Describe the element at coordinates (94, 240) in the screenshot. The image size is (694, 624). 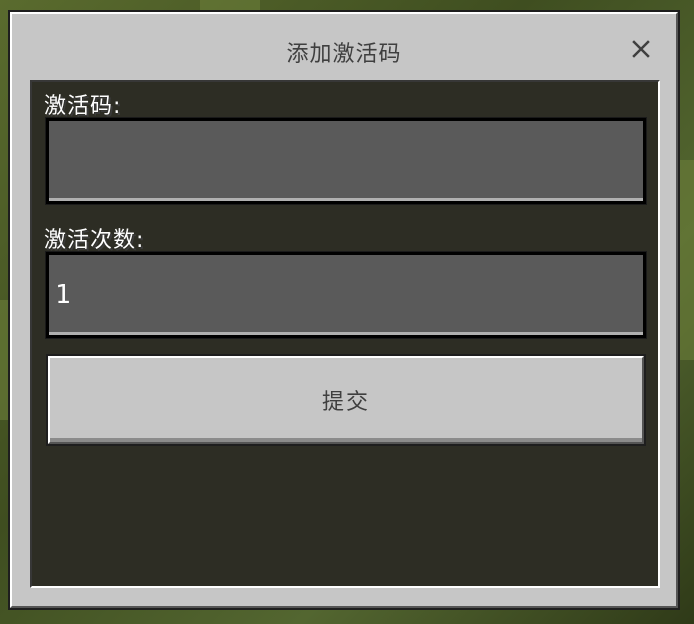
I see `activation-count-label: 激活次数:` at that location.